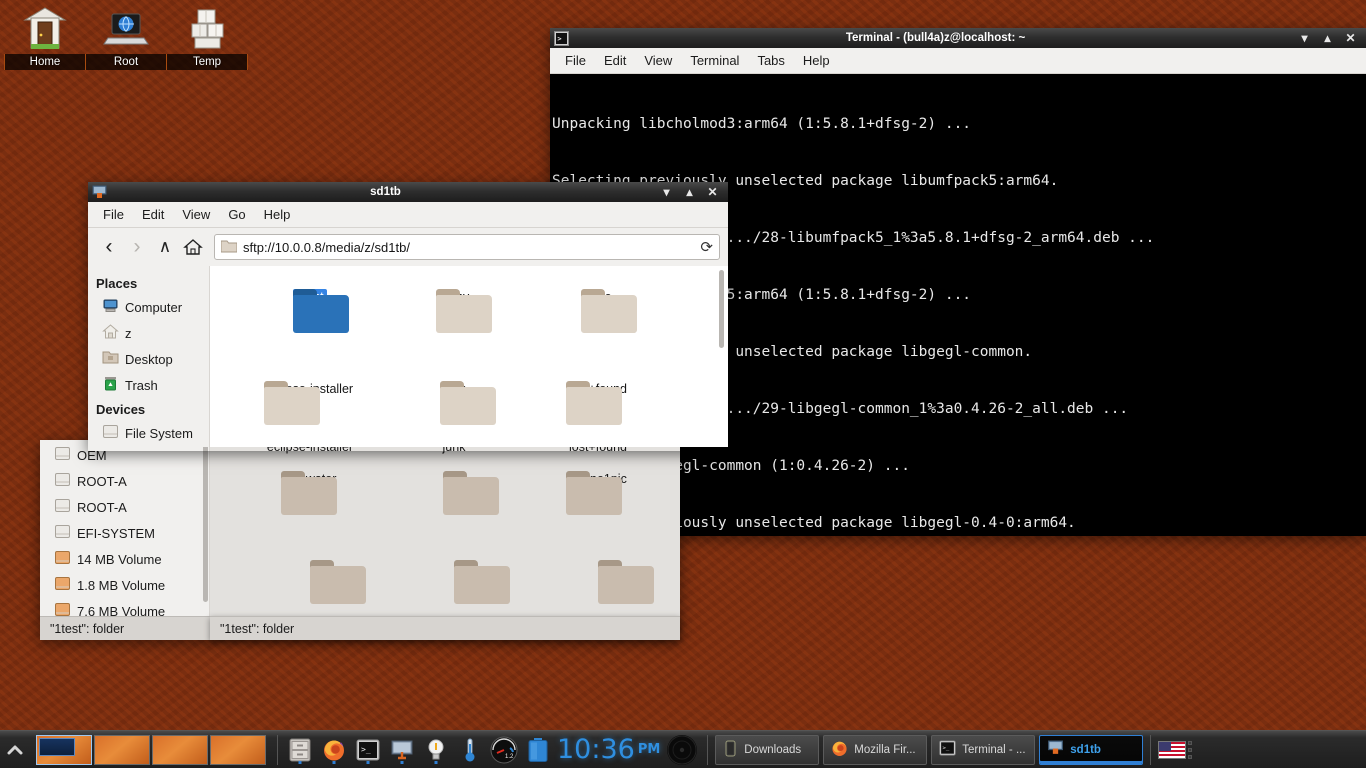 The width and height of the screenshot is (1366, 768). What do you see at coordinates (689, 192) in the screenshot?
I see `file-manager-maximize-button: ▴` at bounding box center [689, 192].